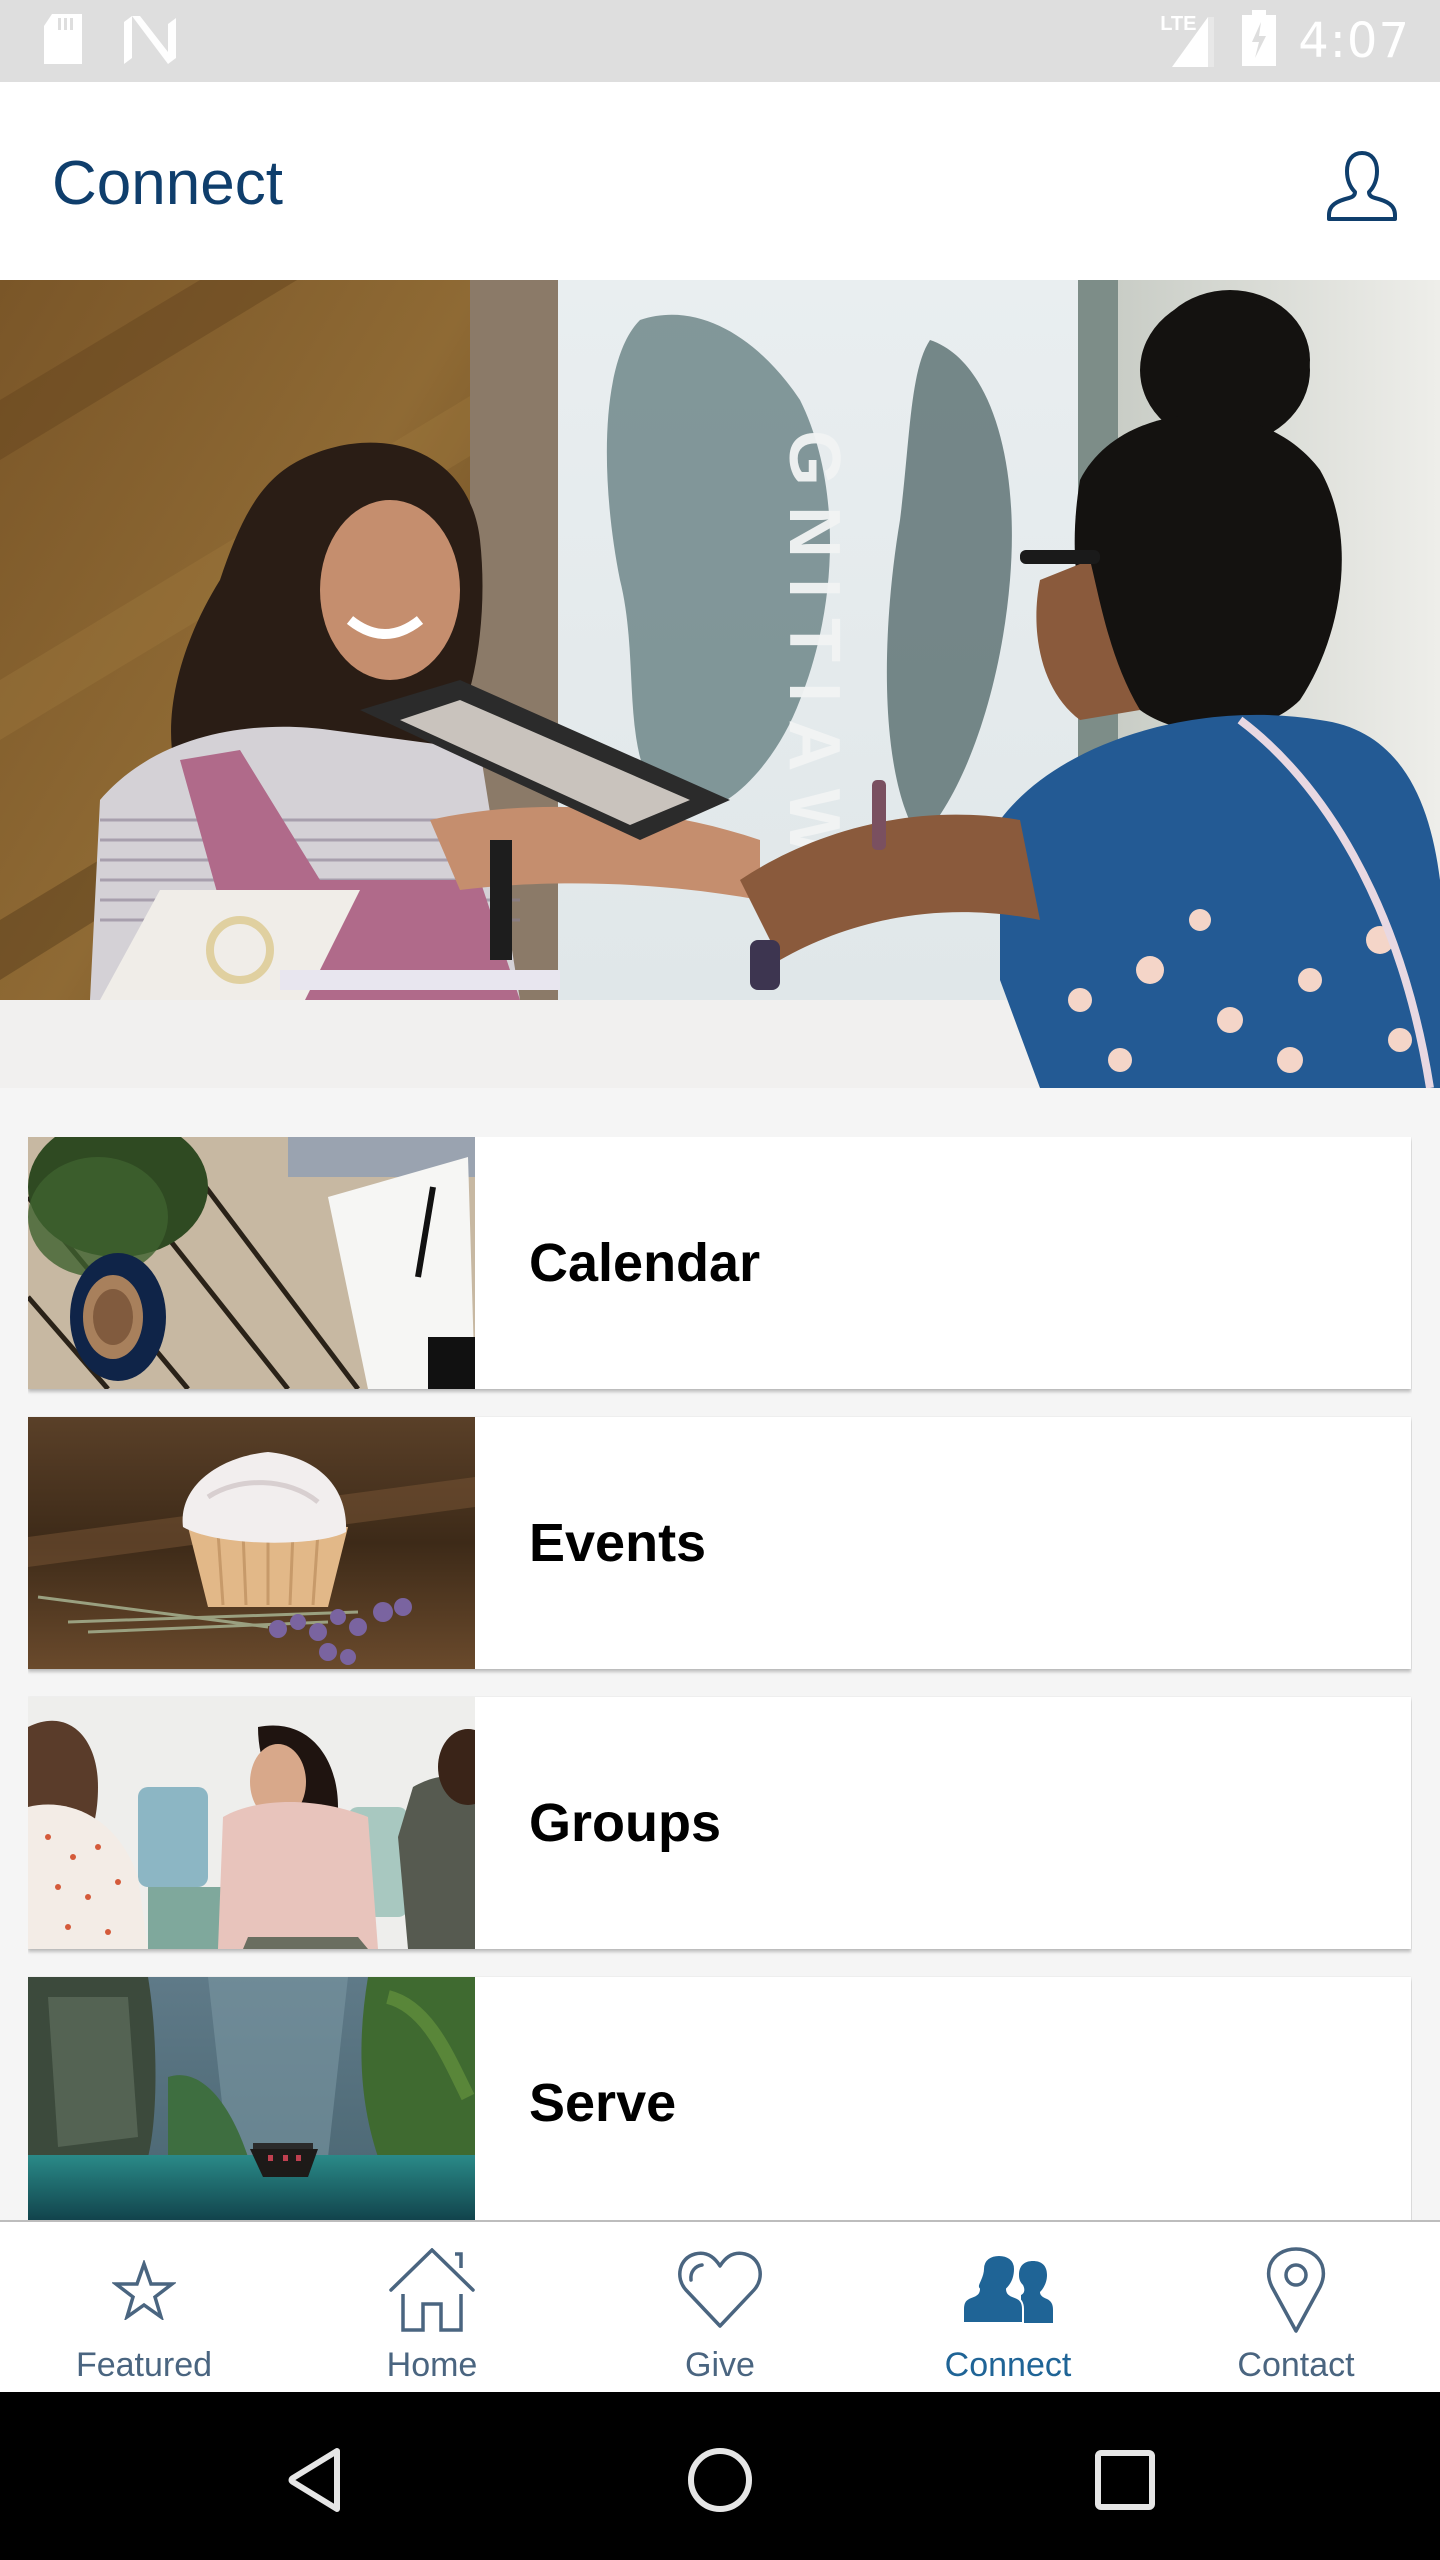 The height and width of the screenshot is (2560, 1440). I want to click on card-title: Groups, so click(625, 1823).